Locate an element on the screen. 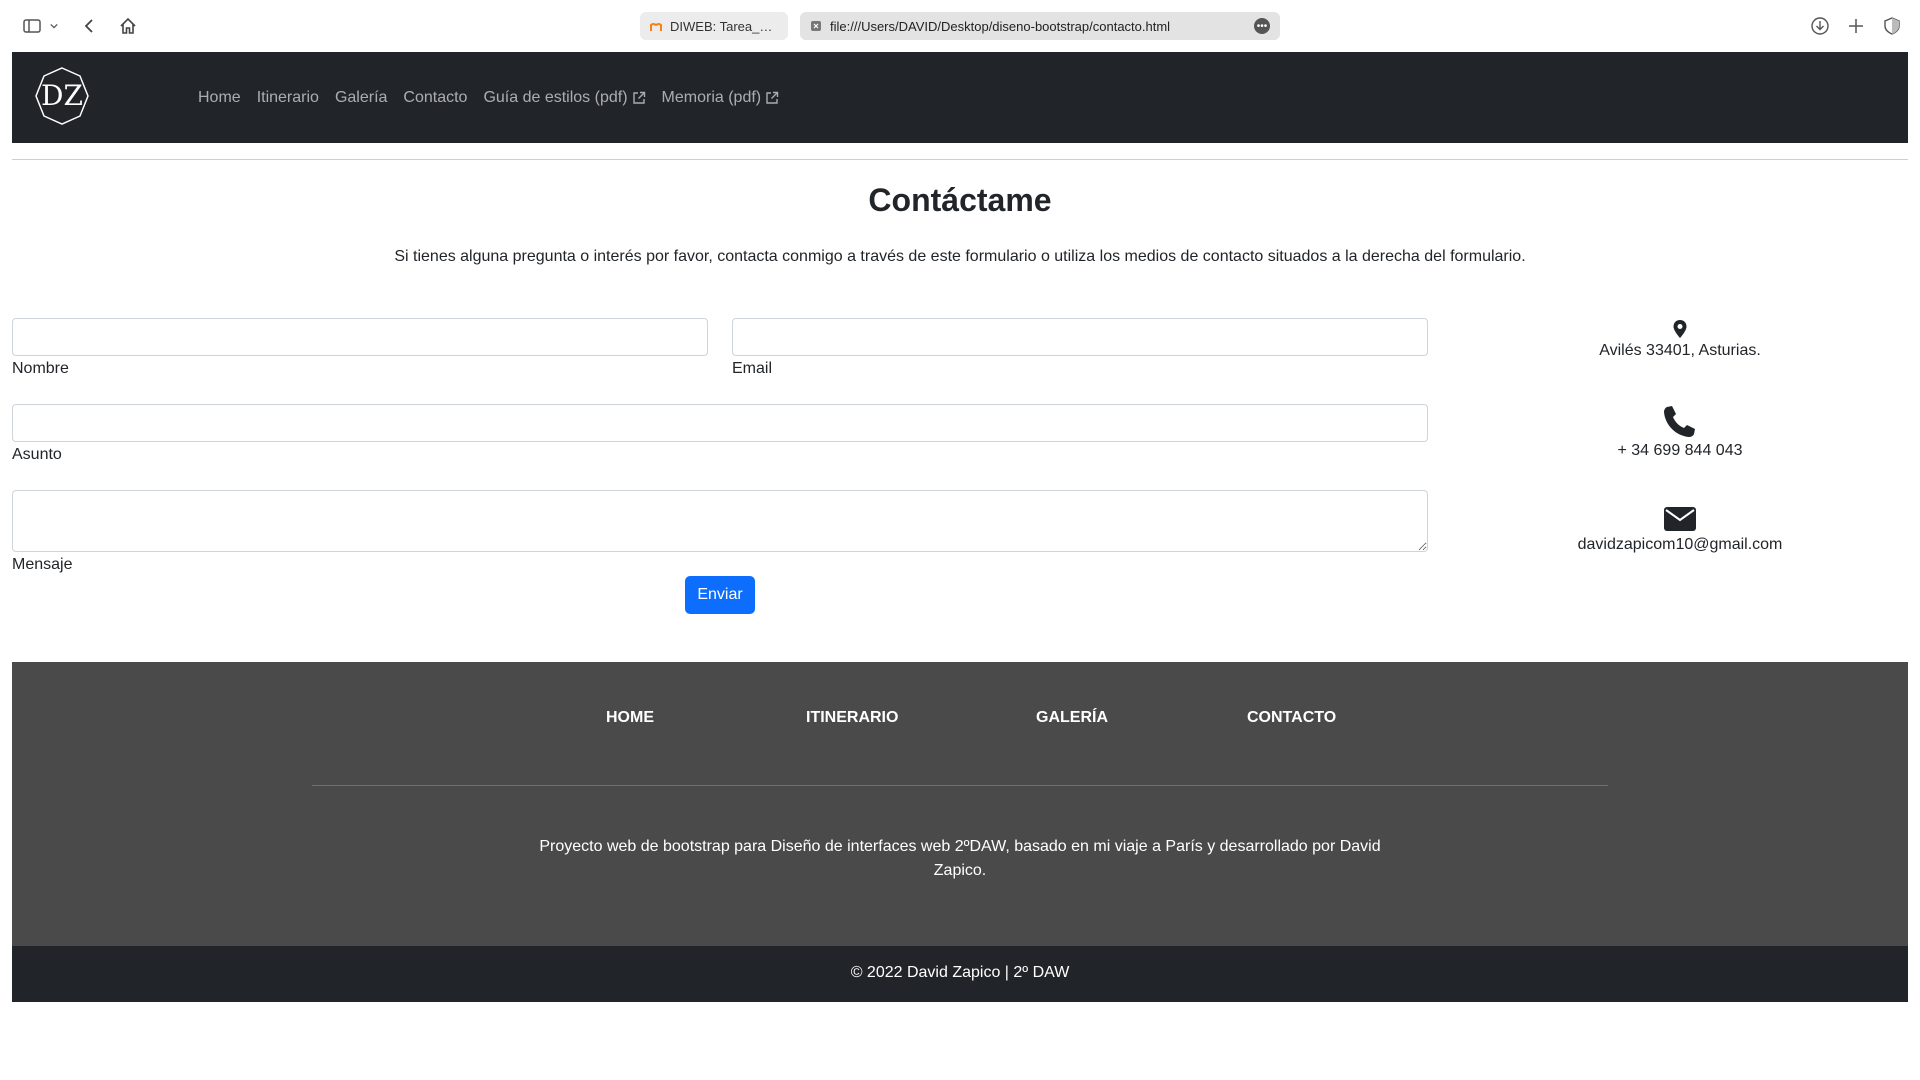 The width and height of the screenshot is (1920, 1080). contact-address: Avilés 33401, Asturias. is located at coordinates (1680, 340).